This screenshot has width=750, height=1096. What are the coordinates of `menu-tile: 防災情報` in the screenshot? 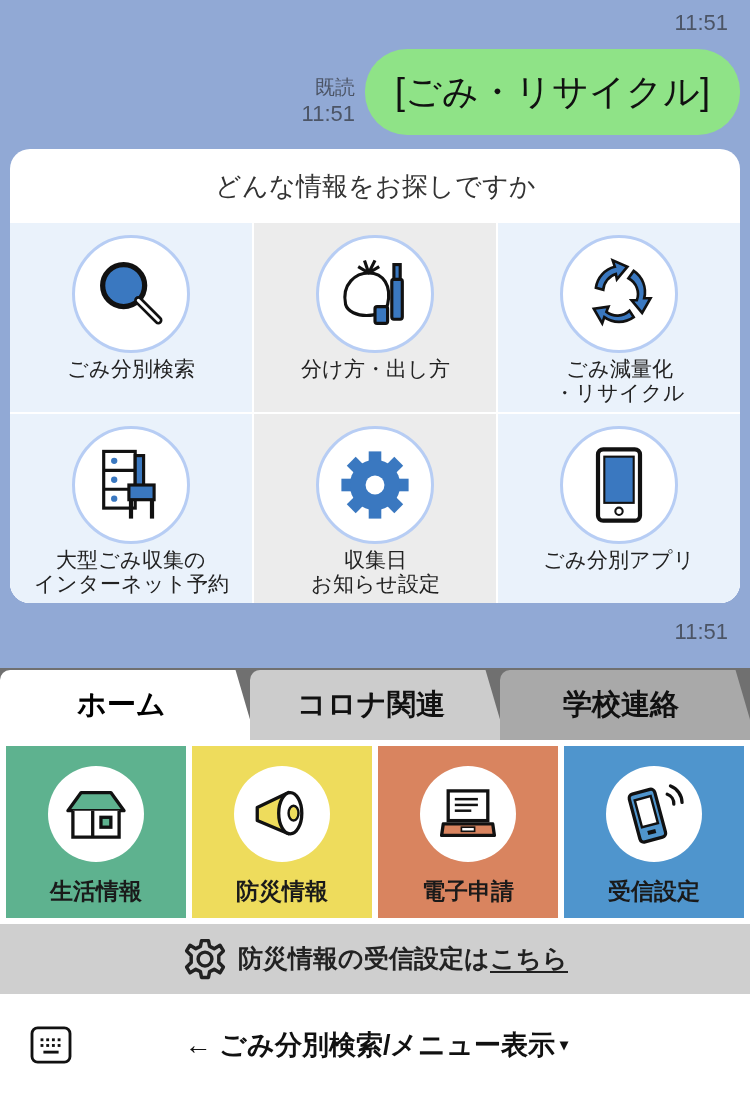 It's located at (282, 832).